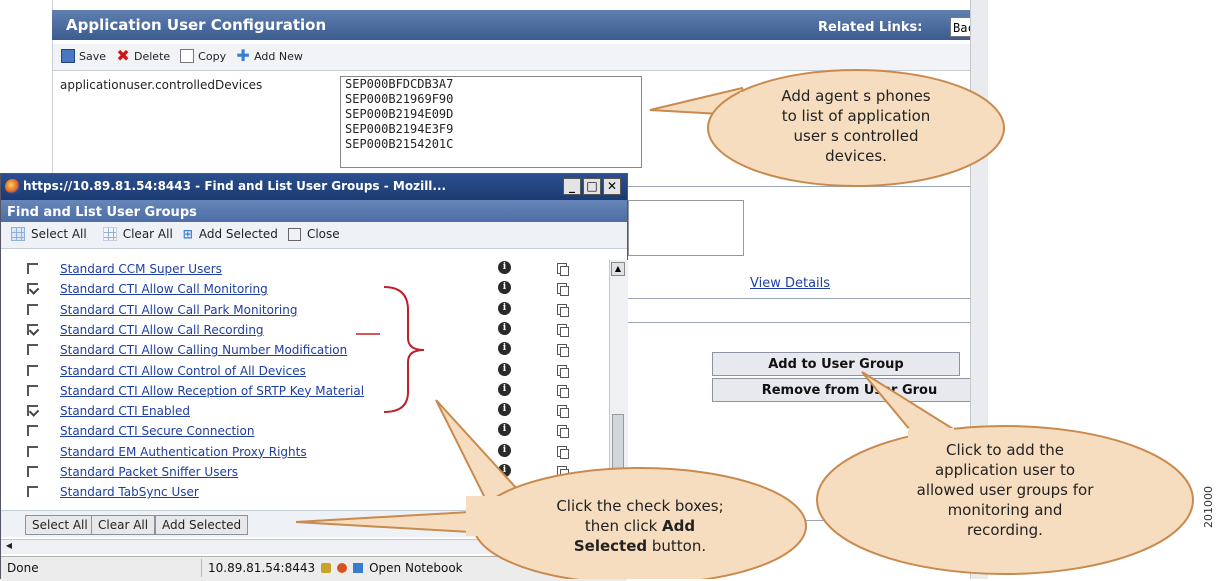 The image size is (1225, 581). What do you see at coordinates (856, 96) in the screenshot?
I see `callout-line: Add agent s phones` at bounding box center [856, 96].